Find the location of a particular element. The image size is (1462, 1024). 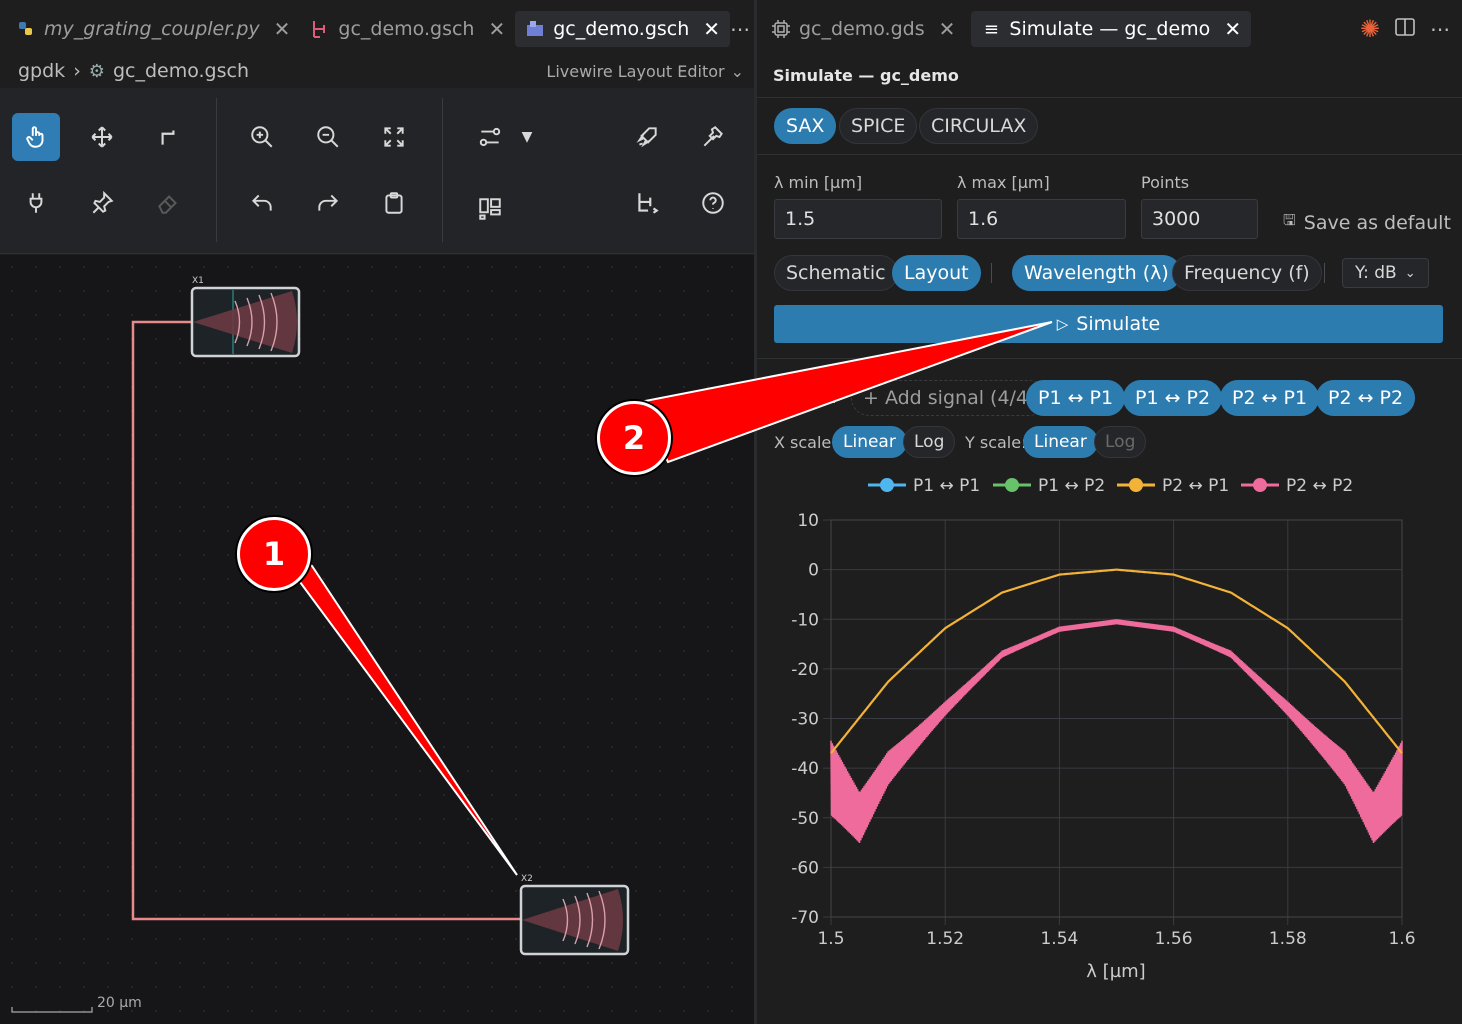

move-tool-button is located at coordinates (102, 137).